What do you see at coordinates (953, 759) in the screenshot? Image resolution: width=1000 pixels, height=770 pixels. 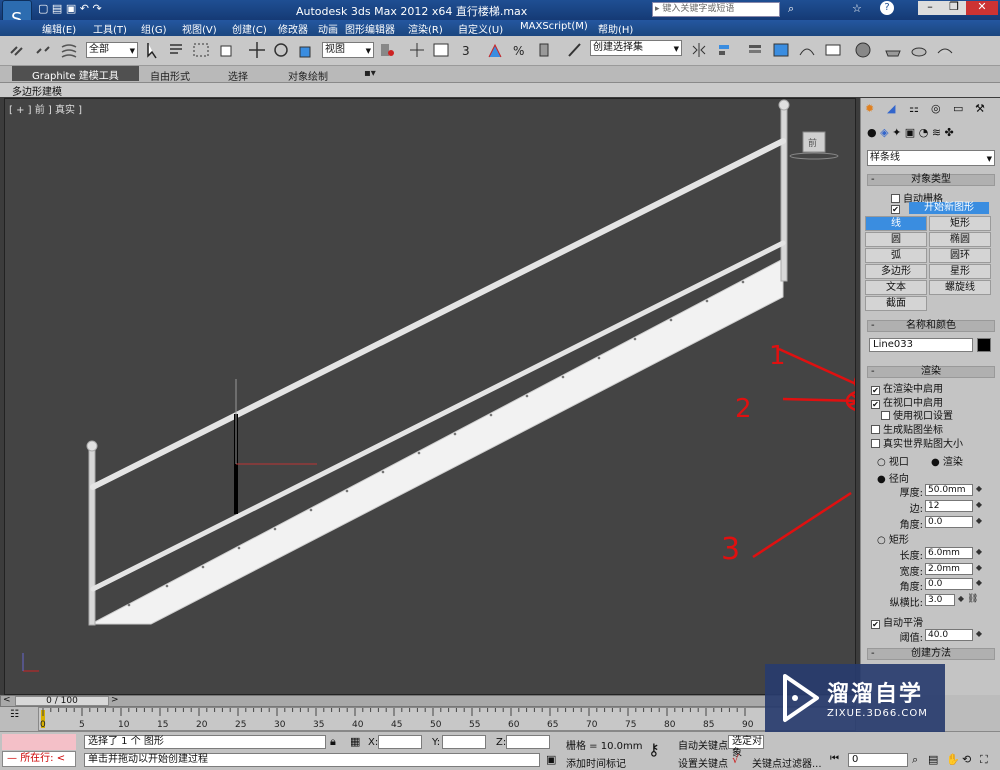 I see `pan-icon: ✋` at bounding box center [953, 759].